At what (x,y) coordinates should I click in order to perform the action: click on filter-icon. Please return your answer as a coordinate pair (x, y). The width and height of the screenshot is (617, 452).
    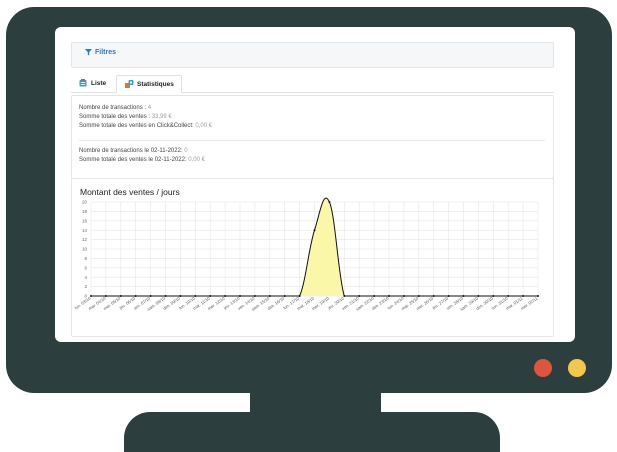
    Looking at the image, I should click on (88, 52).